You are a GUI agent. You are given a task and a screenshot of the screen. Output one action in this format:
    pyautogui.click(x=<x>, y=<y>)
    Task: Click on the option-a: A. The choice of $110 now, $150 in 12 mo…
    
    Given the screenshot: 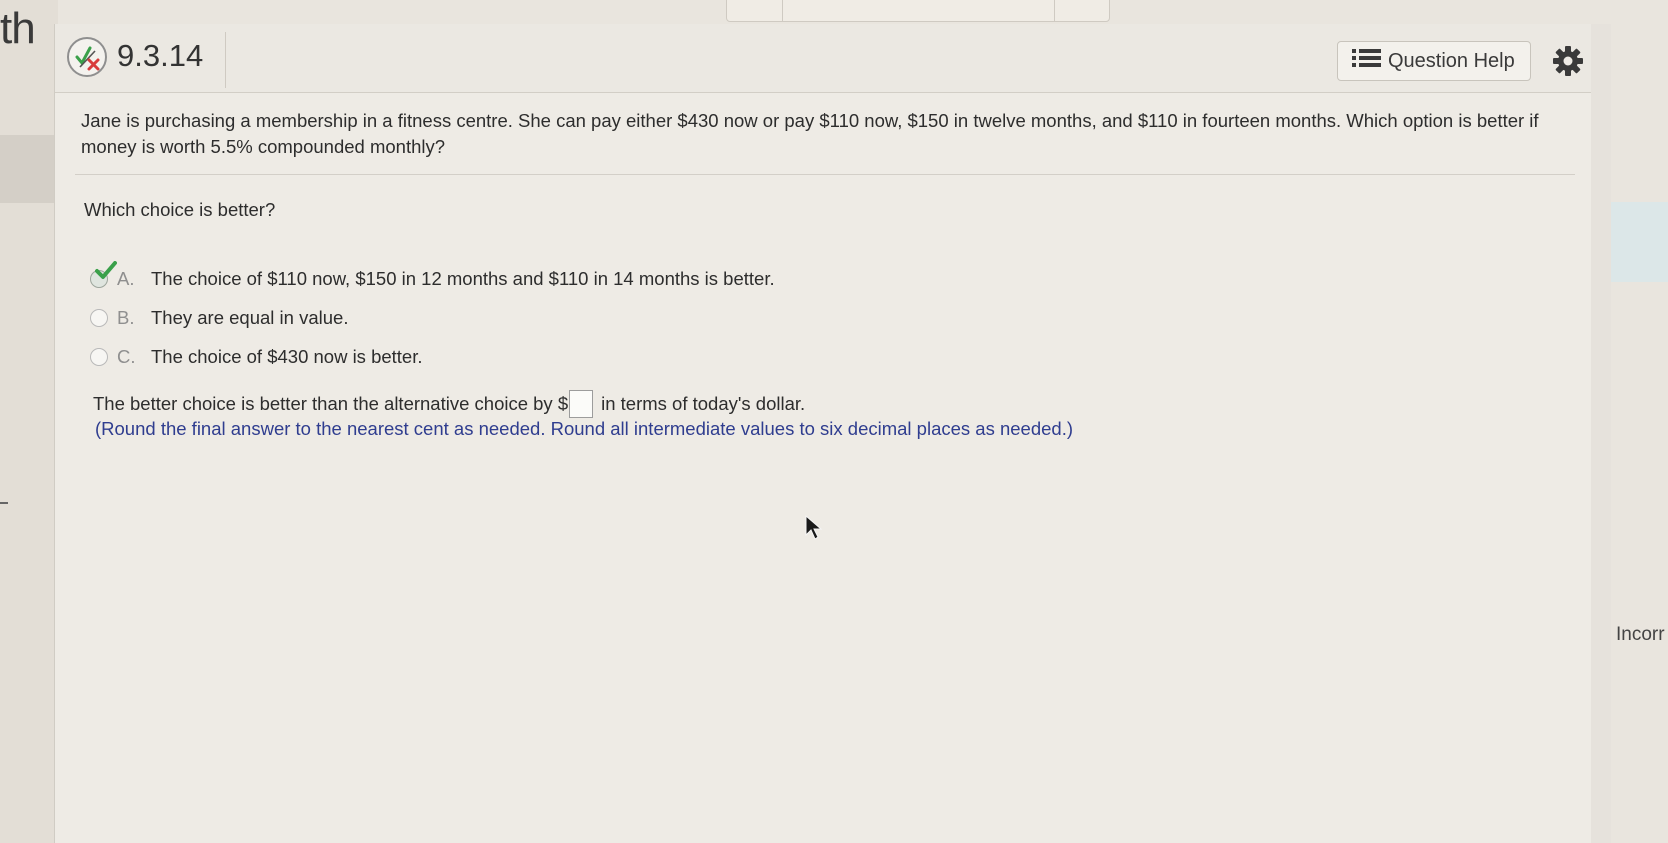 What is the action you would take?
    pyautogui.click(x=432, y=278)
    